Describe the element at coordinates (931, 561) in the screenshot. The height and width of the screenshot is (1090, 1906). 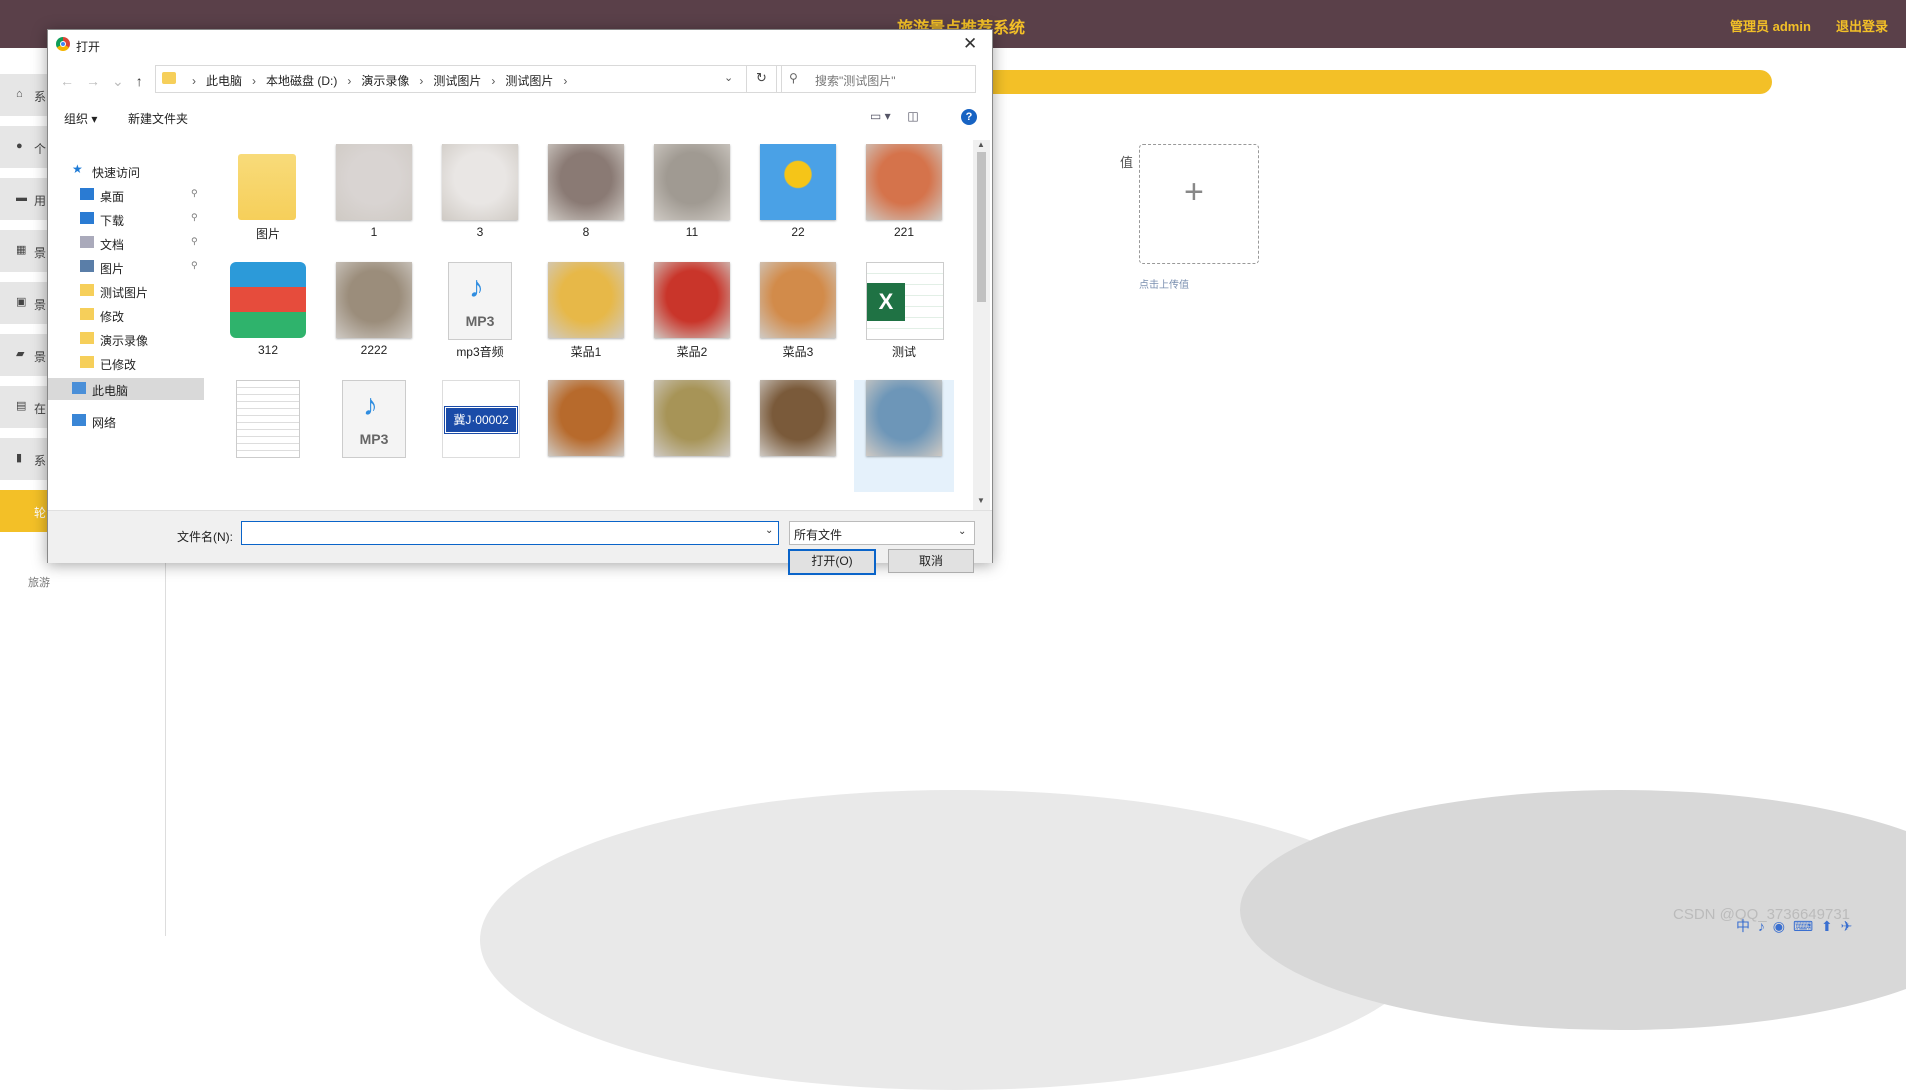
I see `cancel-button: 取消` at that location.